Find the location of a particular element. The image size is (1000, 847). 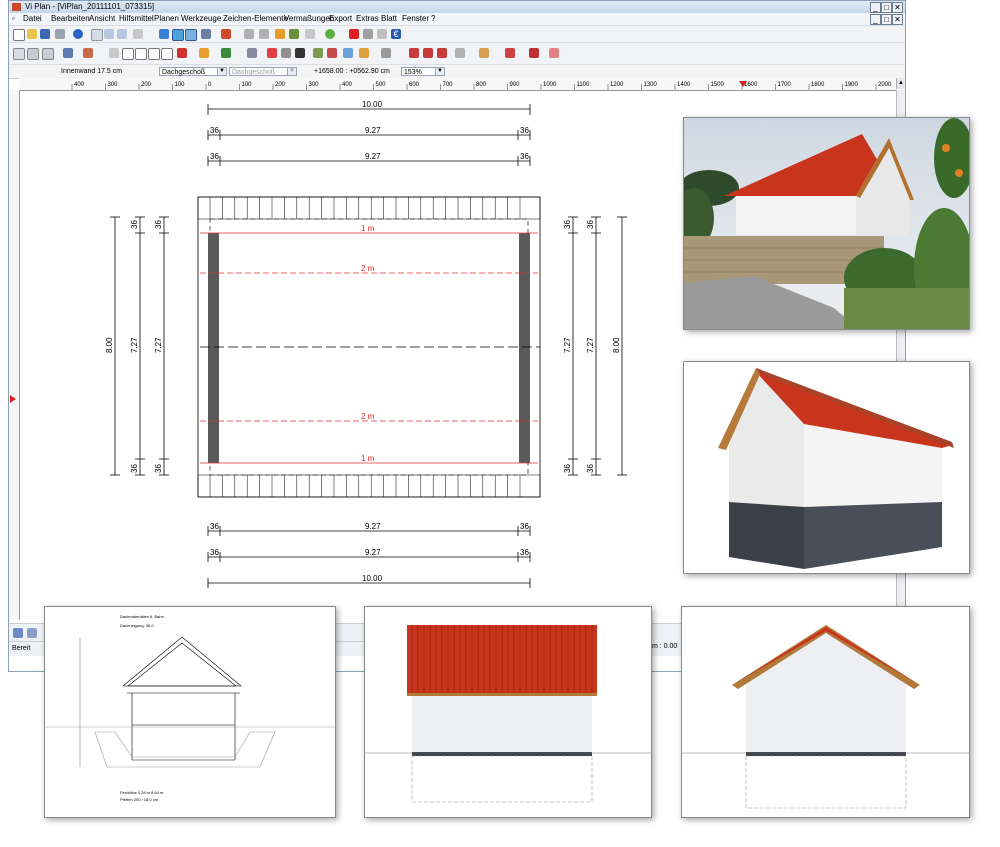

window-tool-icon is located at coordinates (280, 34).